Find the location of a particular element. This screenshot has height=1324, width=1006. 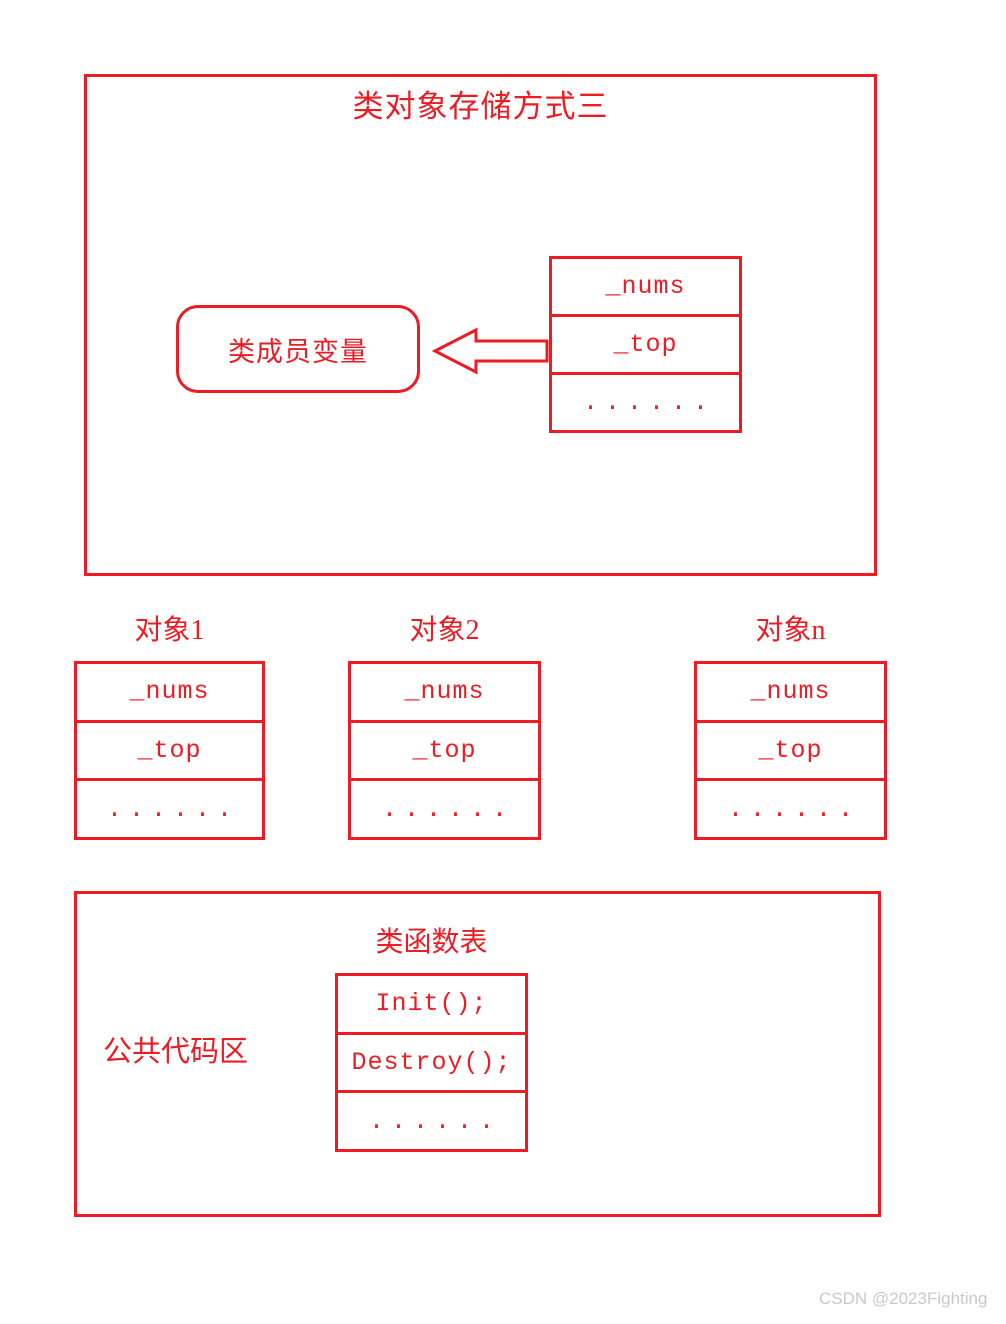

object-label-1: 对象1 is located at coordinates (169, 630).